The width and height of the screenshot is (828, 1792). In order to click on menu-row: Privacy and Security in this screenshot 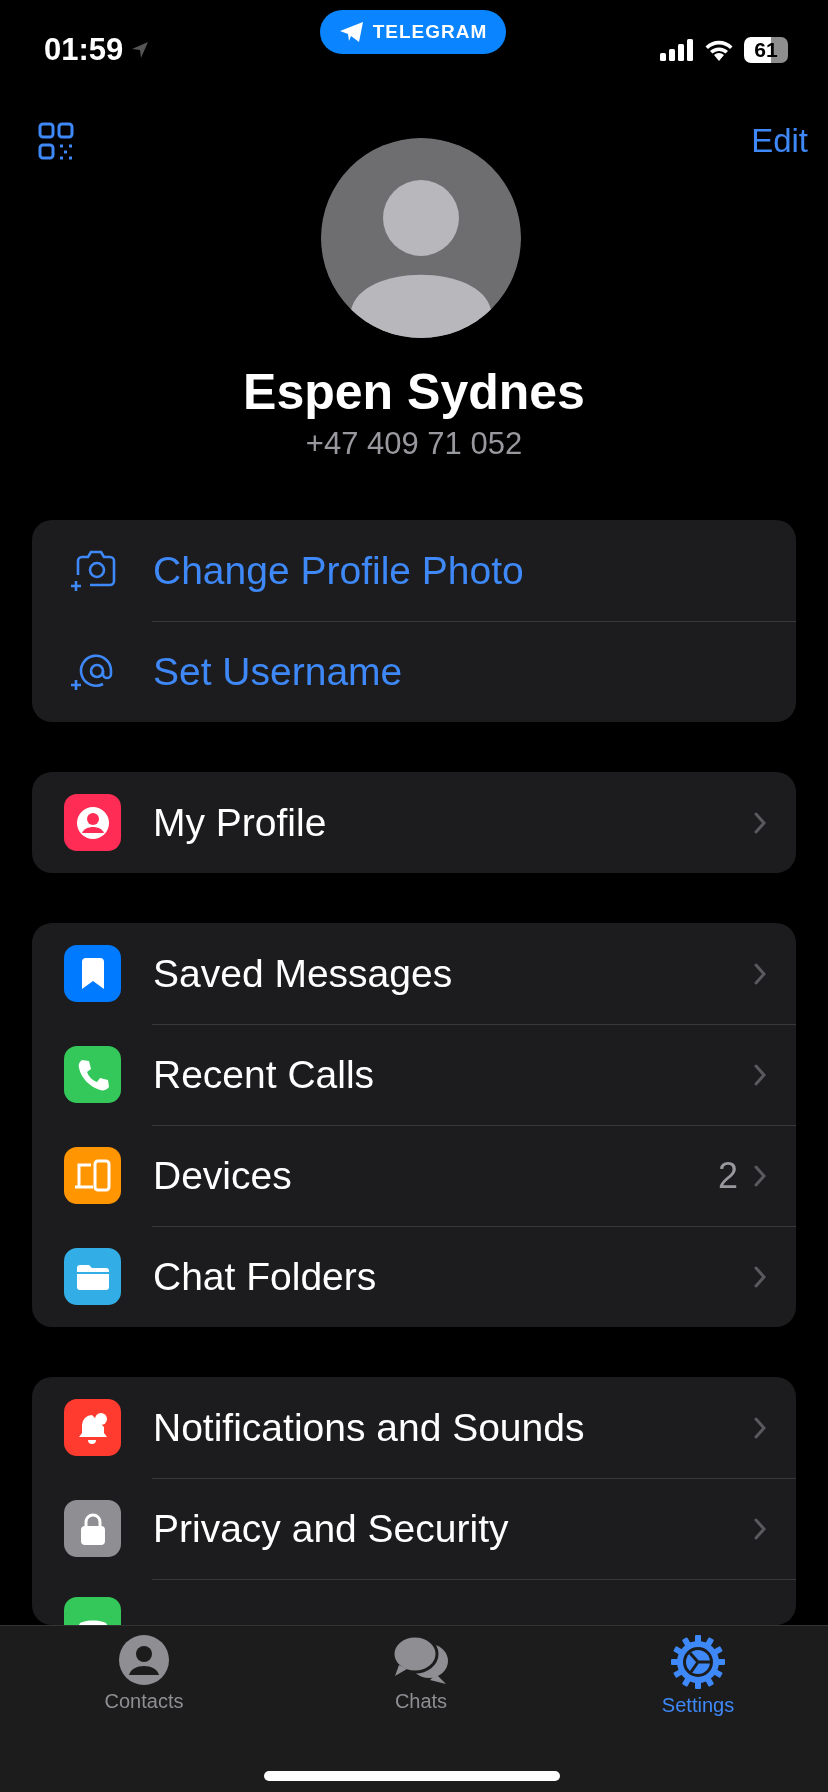, I will do `click(414, 1528)`.